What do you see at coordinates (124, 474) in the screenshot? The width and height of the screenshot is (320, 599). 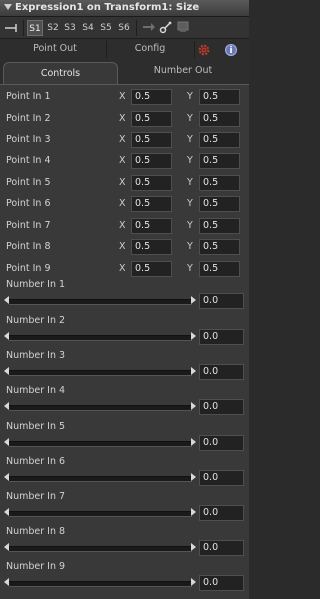 I see `number-row: Number In 6 0.0` at bounding box center [124, 474].